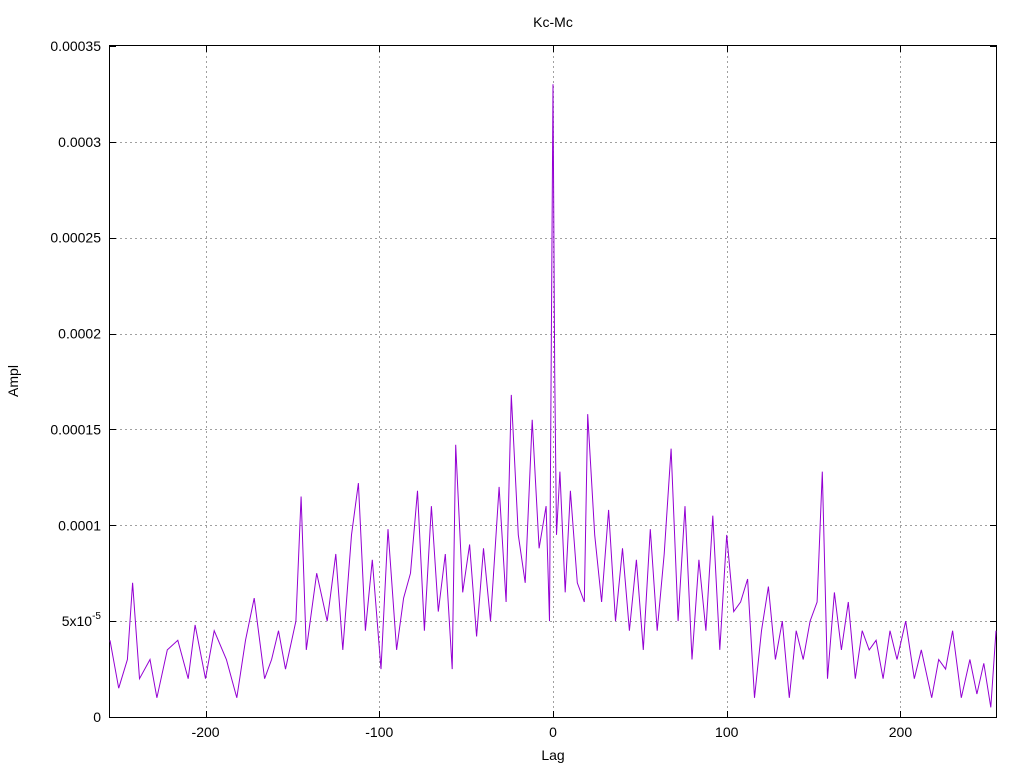  Describe the element at coordinates (82, 620) in the screenshot. I see `y-tick-label: 5x10-5` at that location.